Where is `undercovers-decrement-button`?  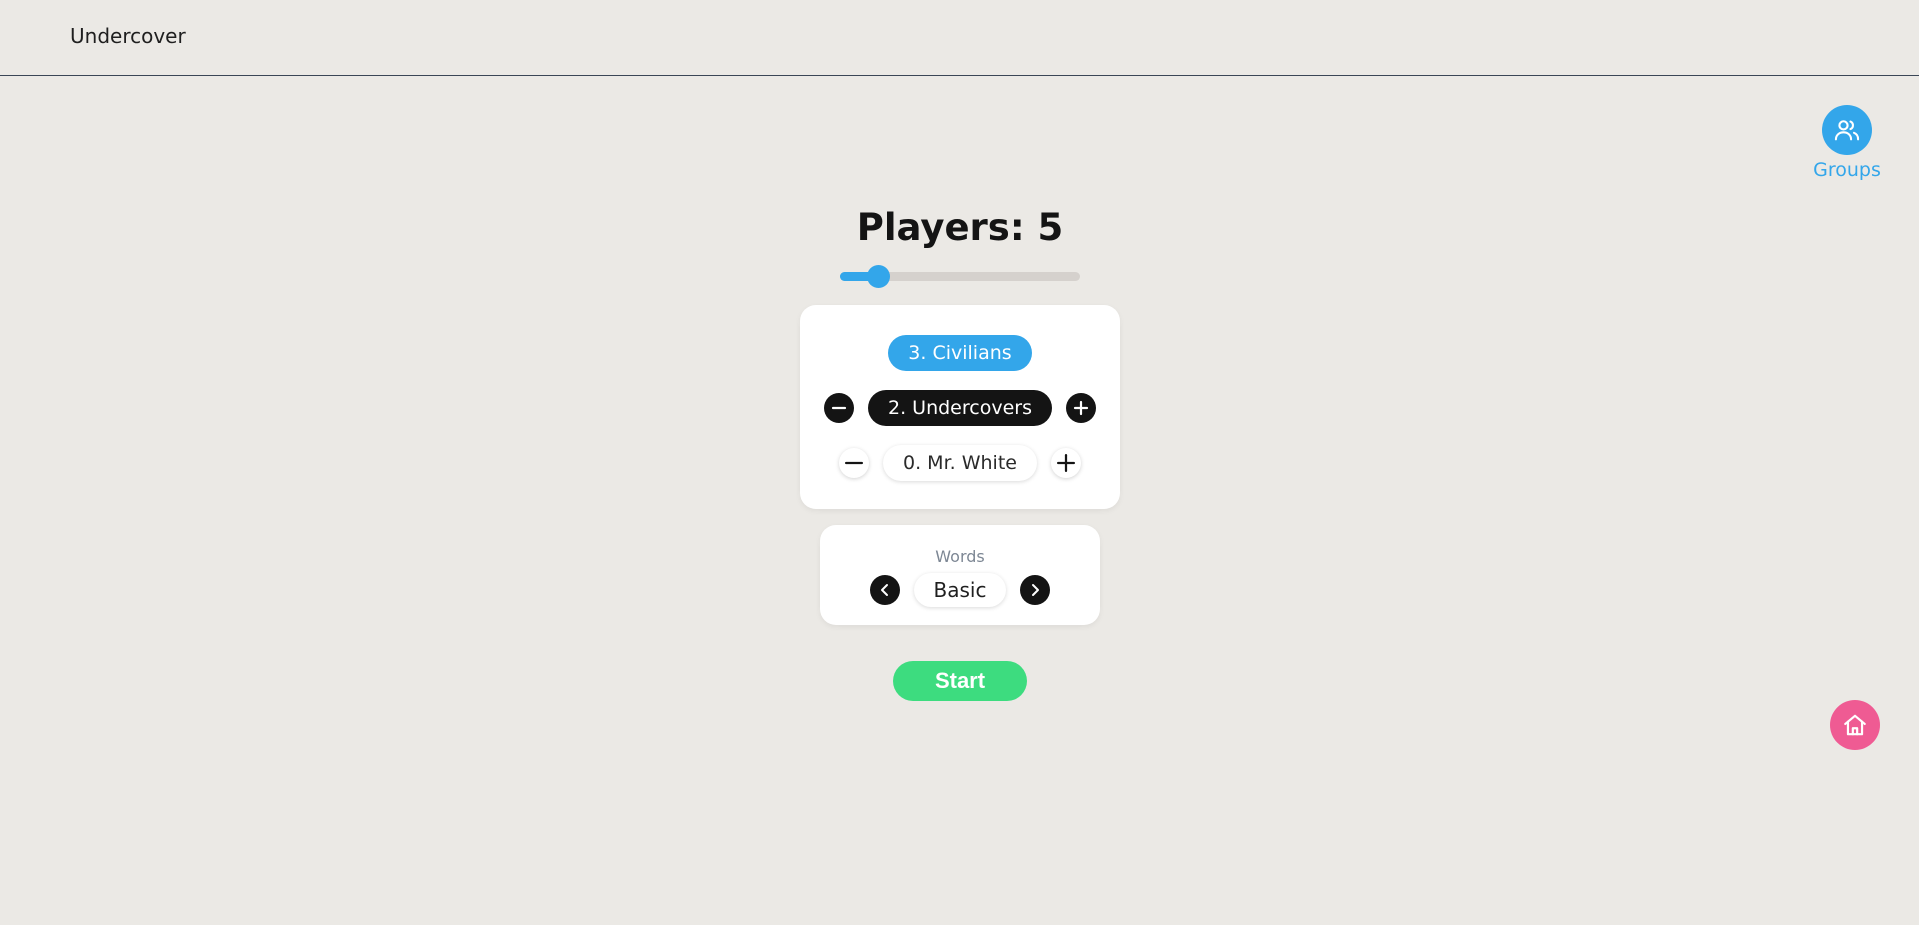
undercovers-decrement-button is located at coordinates (839, 408).